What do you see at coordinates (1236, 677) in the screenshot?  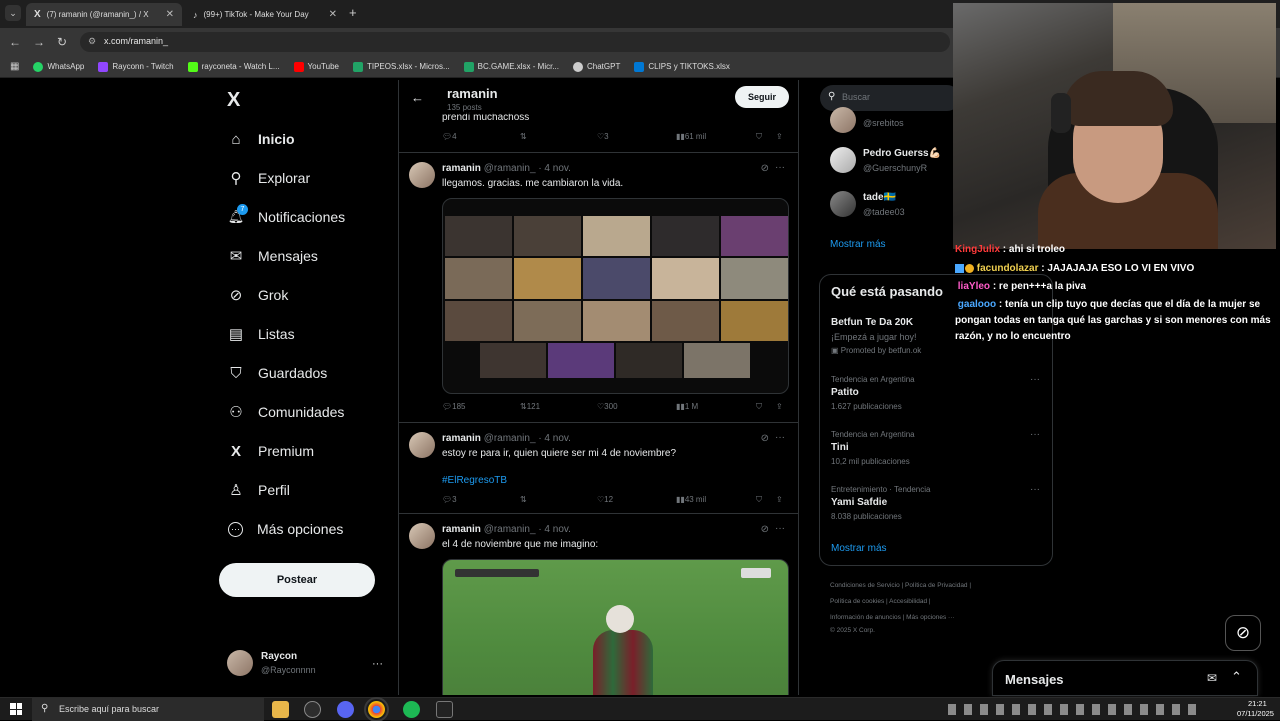 I see `expand-icon: ⌃` at bounding box center [1236, 677].